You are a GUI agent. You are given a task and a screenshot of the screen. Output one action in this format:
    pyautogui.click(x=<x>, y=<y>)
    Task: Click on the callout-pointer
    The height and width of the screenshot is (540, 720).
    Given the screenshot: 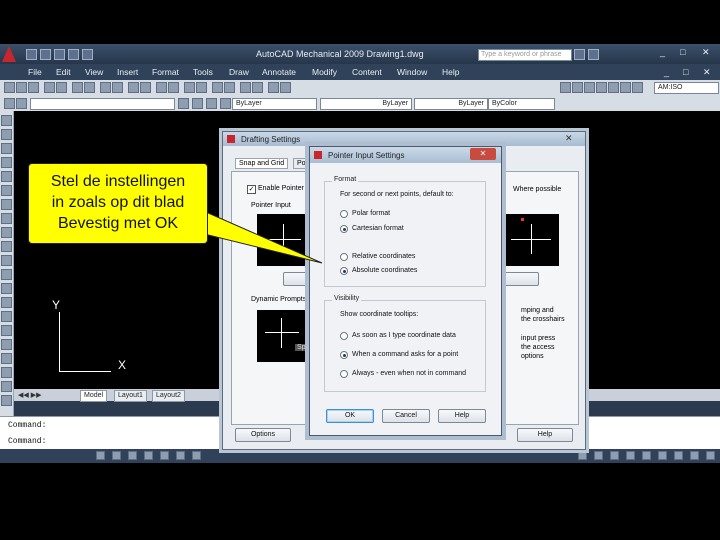 What is the action you would take?
    pyautogui.click(x=256, y=234)
    